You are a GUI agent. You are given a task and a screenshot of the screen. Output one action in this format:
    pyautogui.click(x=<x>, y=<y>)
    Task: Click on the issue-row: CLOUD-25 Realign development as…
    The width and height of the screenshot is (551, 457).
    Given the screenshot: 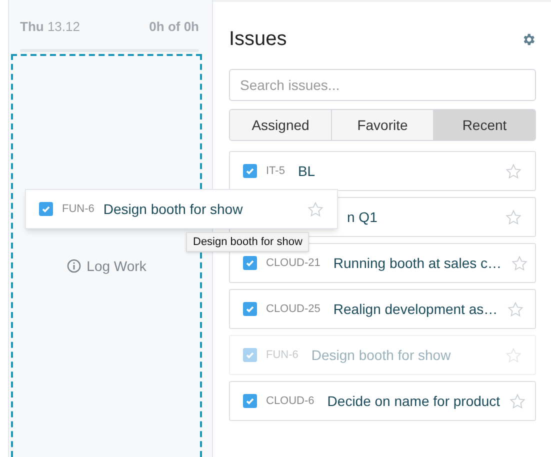 What is the action you would take?
    pyautogui.click(x=382, y=309)
    